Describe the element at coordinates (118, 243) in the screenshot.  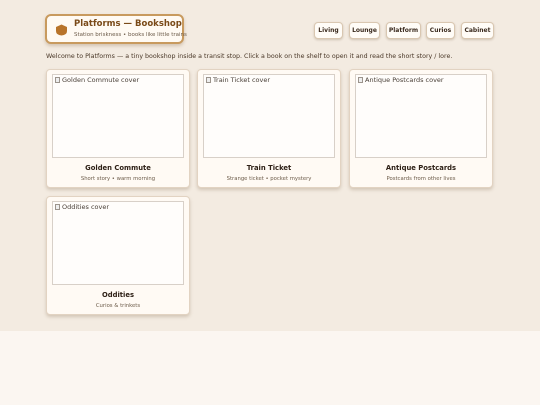
I see `book-cover: Oddities cover` at that location.